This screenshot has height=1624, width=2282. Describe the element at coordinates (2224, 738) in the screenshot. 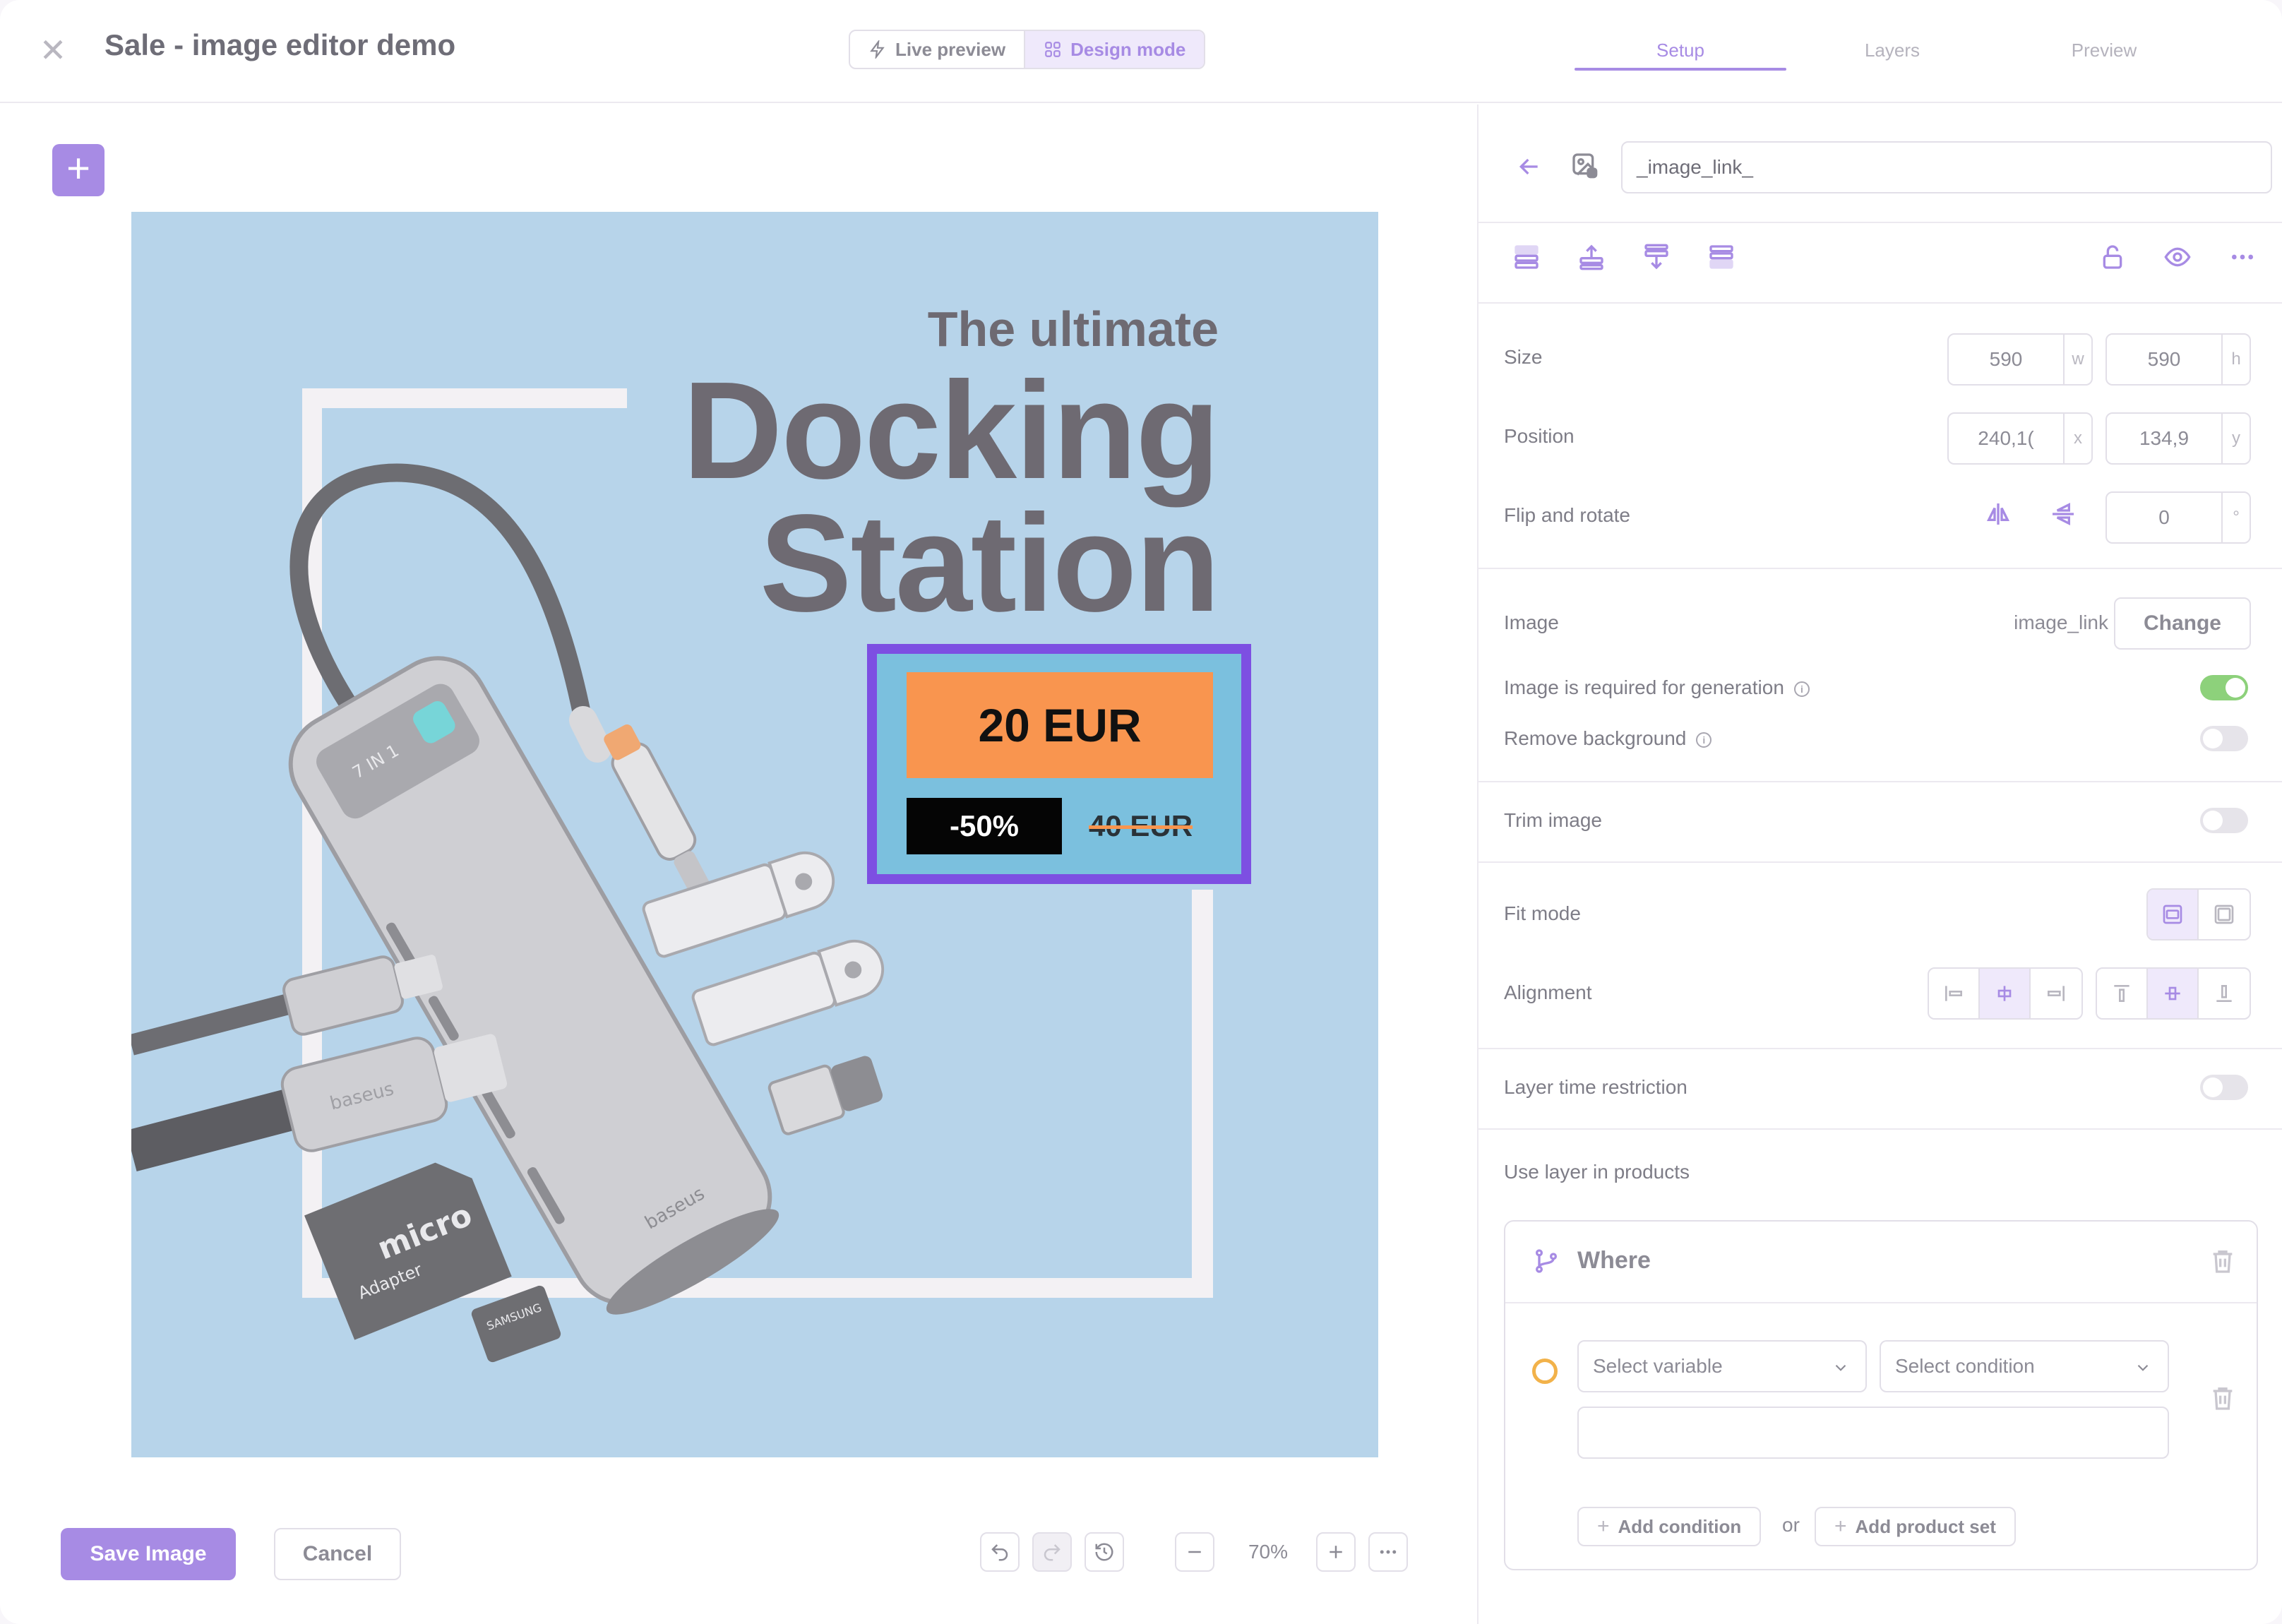

I see `remove-background-toggle` at that location.